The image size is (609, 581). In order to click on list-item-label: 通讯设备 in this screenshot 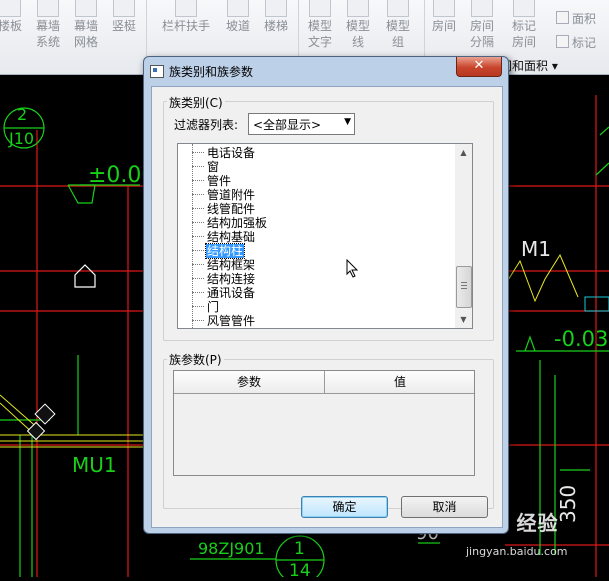, I will do `click(231, 293)`.